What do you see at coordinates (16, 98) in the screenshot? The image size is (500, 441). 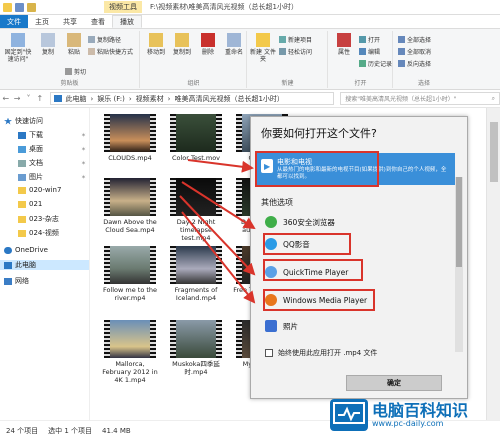 I see `forward-icon: →` at bounding box center [16, 98].